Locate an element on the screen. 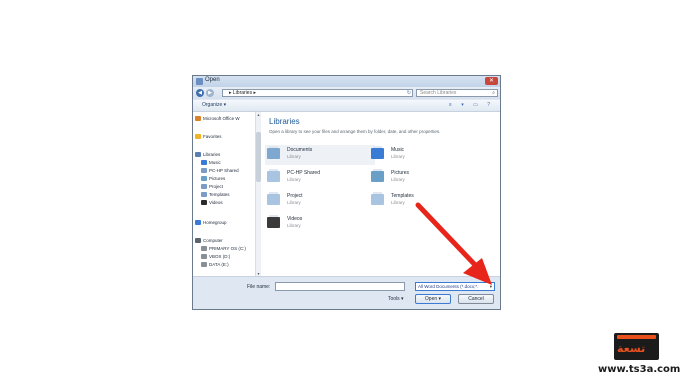 Image resolution: width=696 pixels, height=388 pixels. sidebar-item: Favorites is located at coordinates (208, 137).